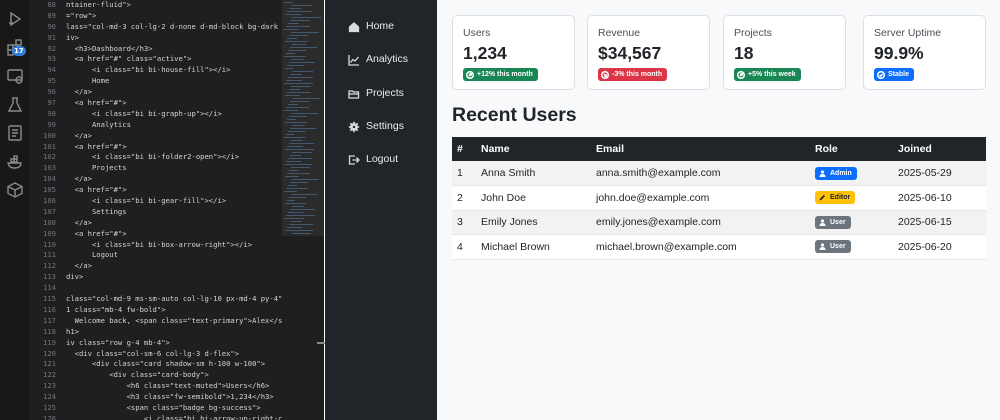  I want to click on minimap, so click(303, 210).